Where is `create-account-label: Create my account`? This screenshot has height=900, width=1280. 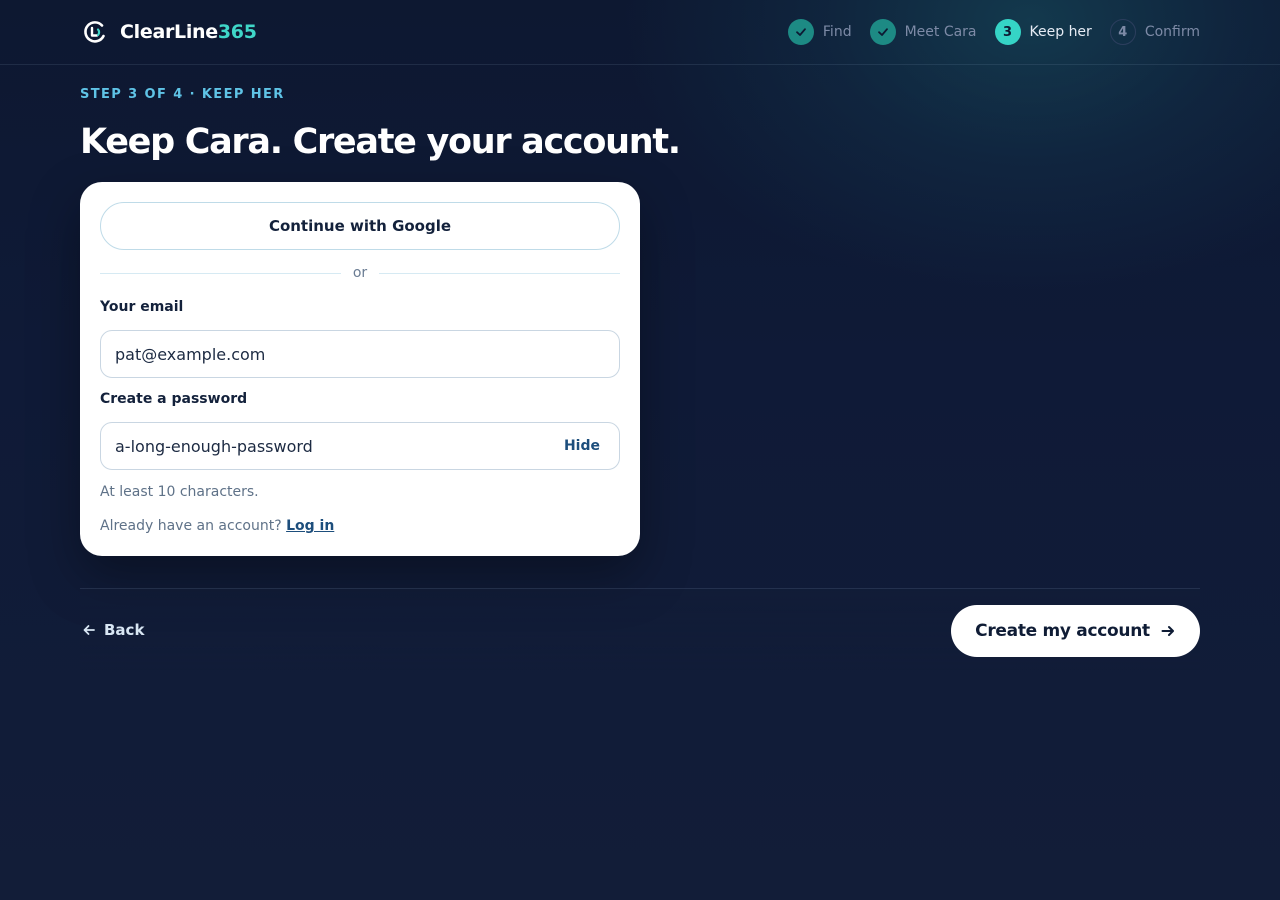 create-account-label: Create my account is located at coordinates (1062, 631).